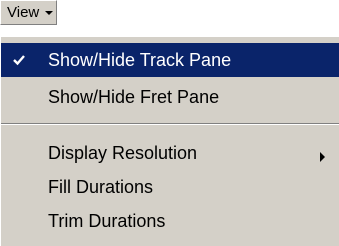  I want to click on menu-item-label: Trim Durations, so click(107, 221).